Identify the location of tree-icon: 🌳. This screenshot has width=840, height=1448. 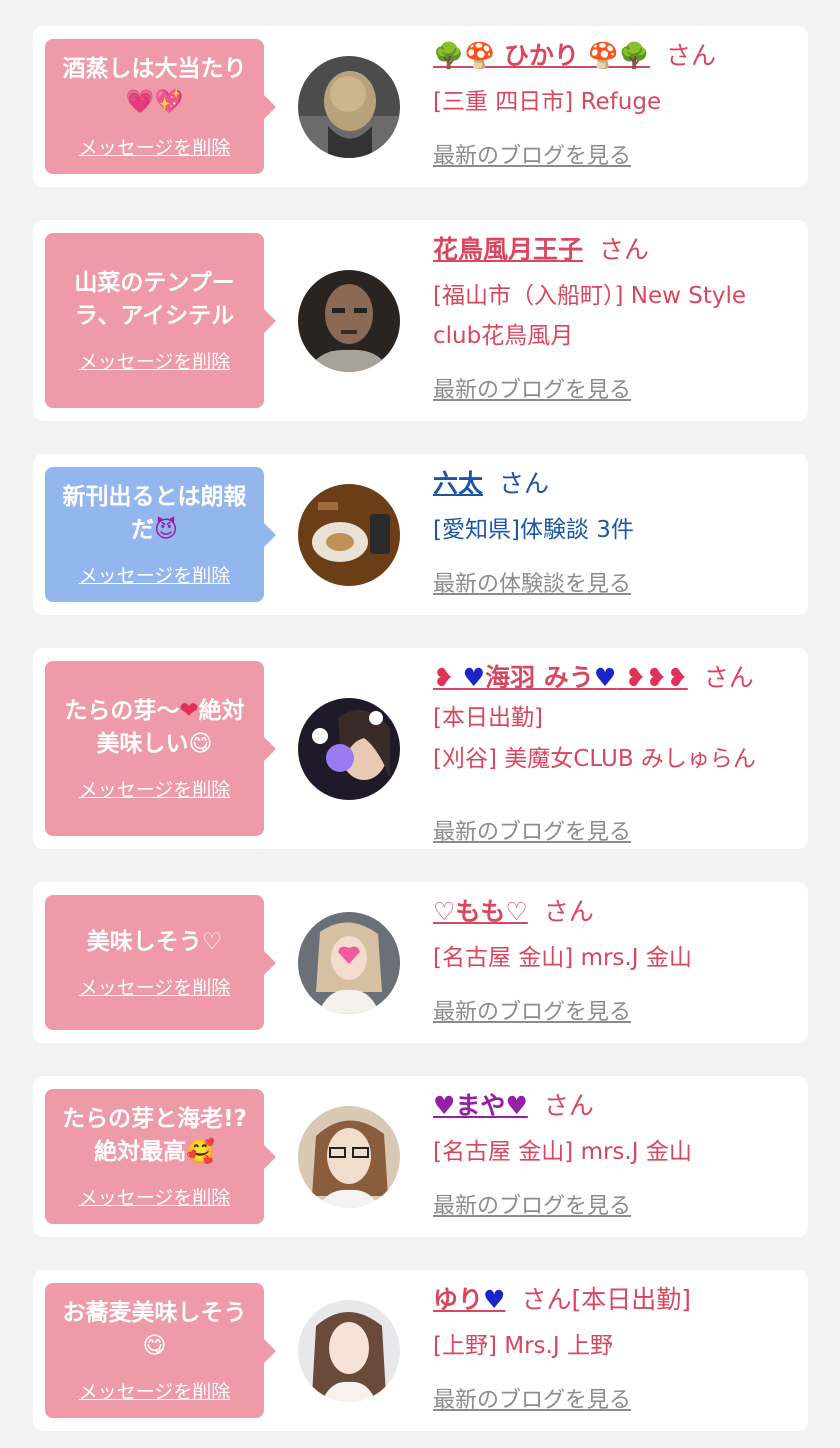
(449, 55).